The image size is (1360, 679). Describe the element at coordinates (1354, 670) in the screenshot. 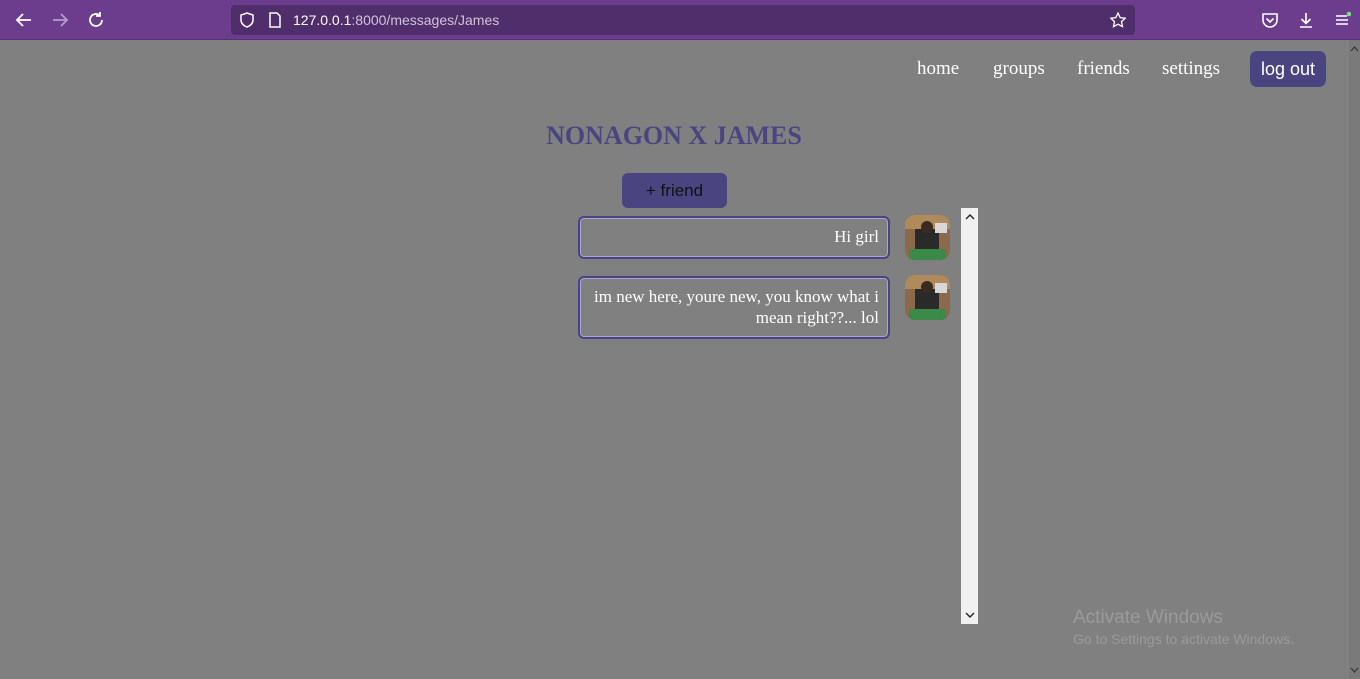

I see `scroll-down-icon` at that location.